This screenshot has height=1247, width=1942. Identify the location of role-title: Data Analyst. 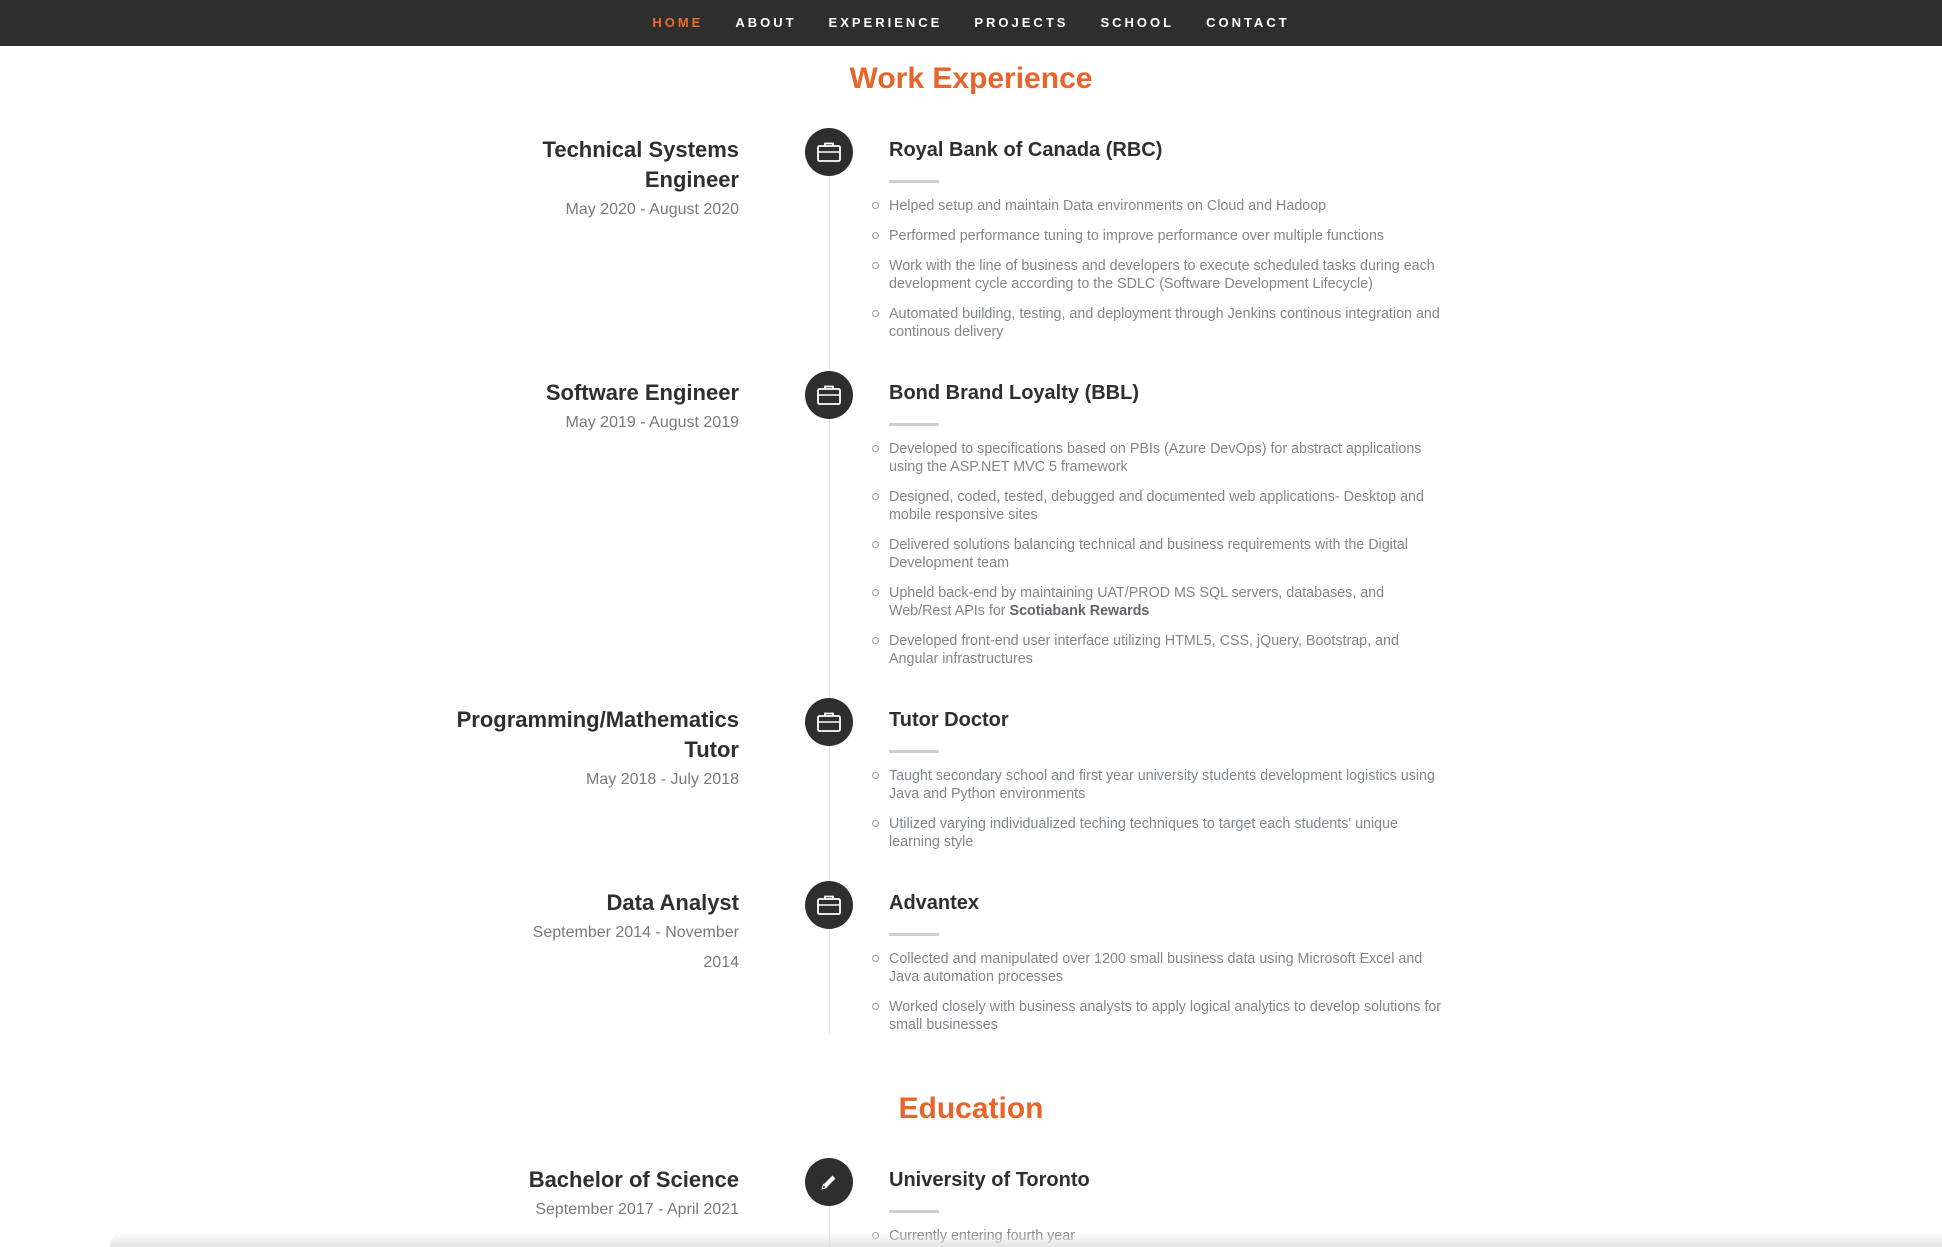
(672, 902).